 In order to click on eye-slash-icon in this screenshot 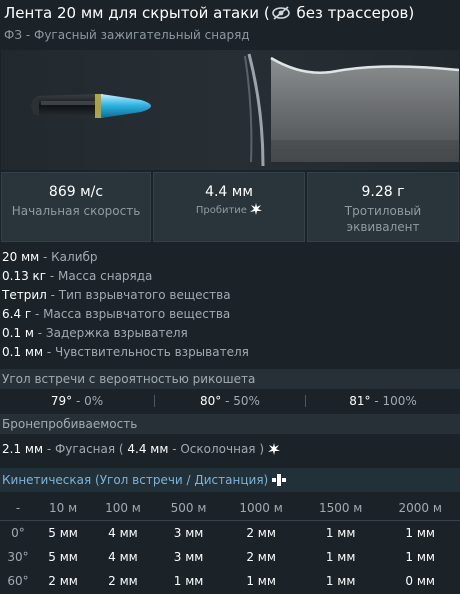, I will do `click(280, 15)`.